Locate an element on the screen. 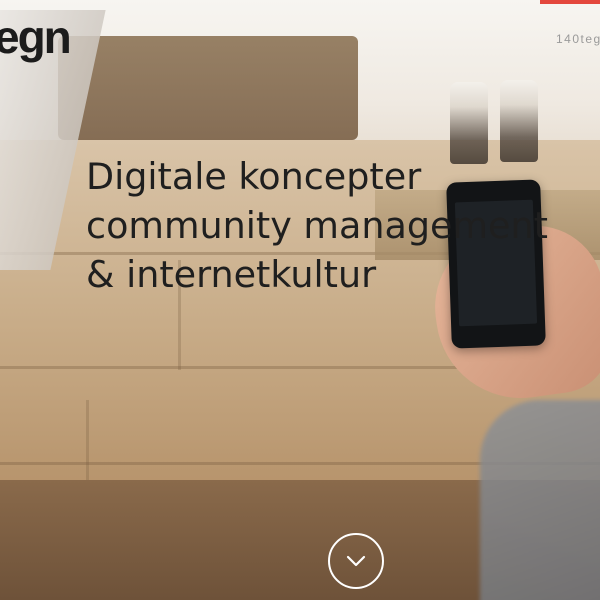  headline-line-1: Digitale koncepter is located at coordinates (254, 176).